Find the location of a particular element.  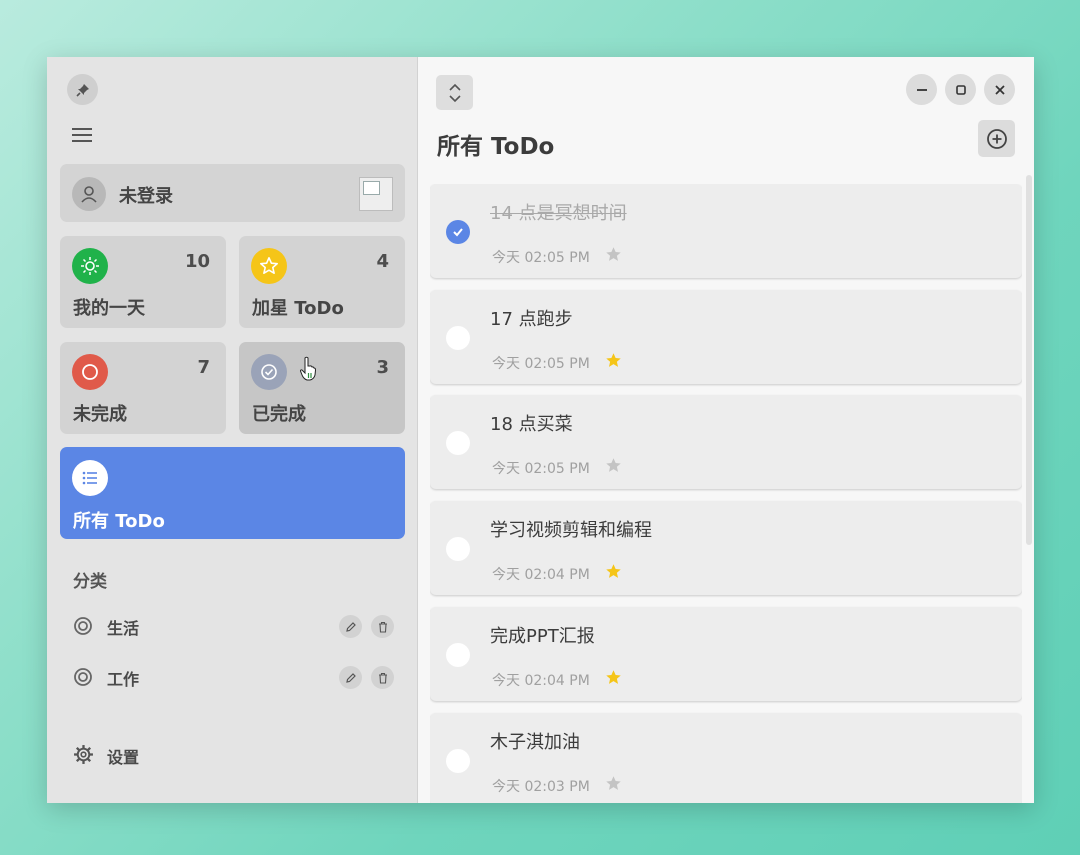

add-todo-button is located at coordinates (996, 138).